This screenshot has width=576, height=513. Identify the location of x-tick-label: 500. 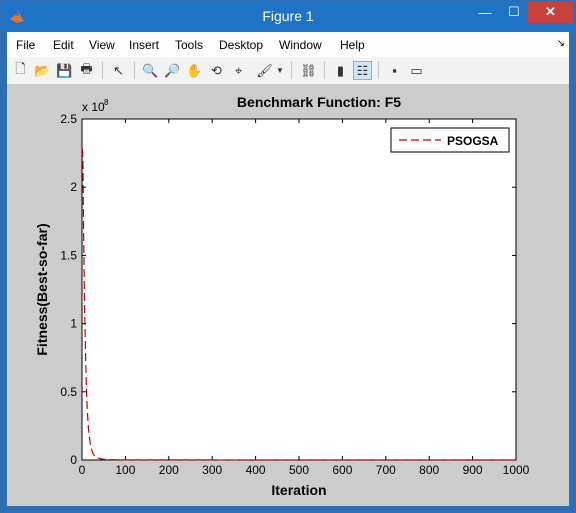
(299, 470).